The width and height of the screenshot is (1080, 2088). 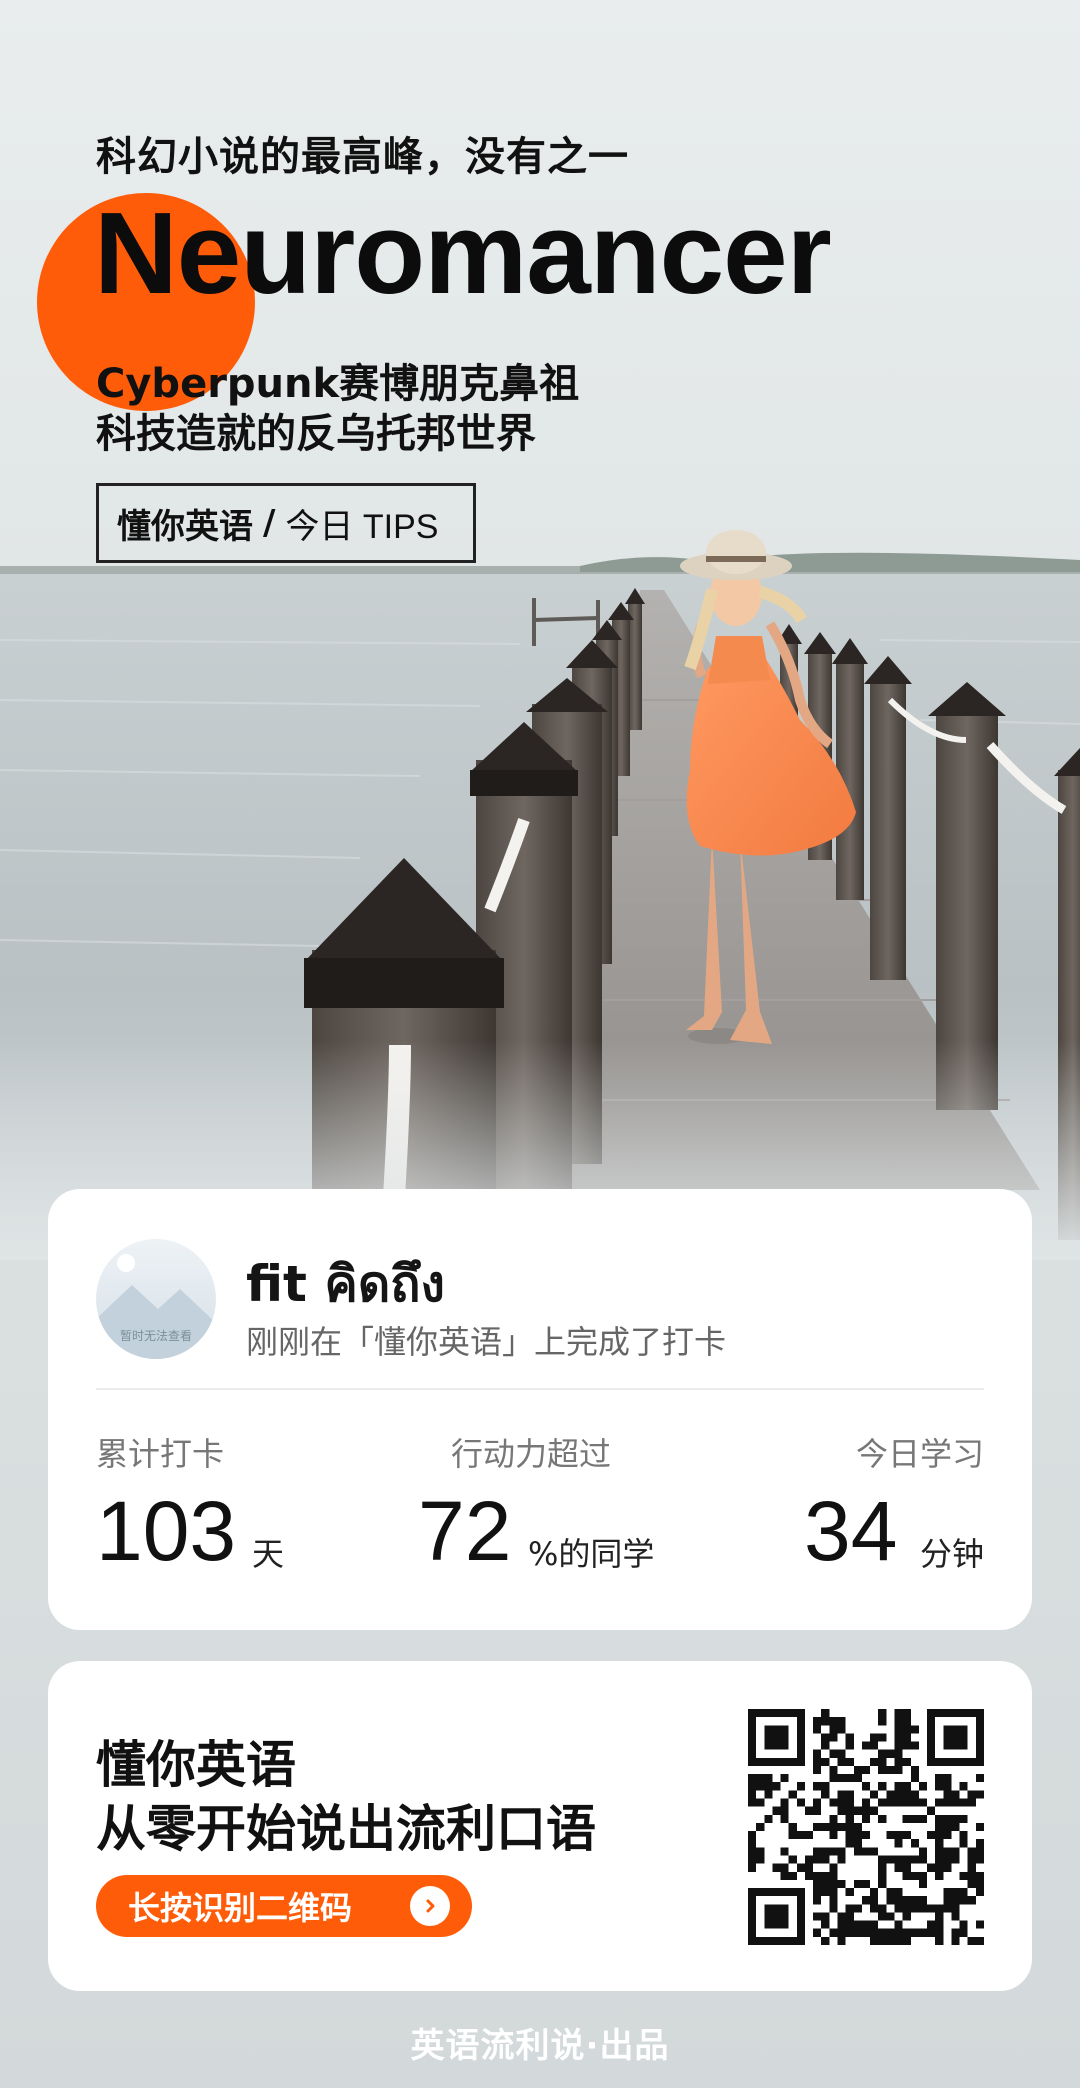 What do you see at coordinates (316, 434) in the screenshot?
I see `subtitle-line-2: 科技造就的反乌托邦世界` at bounding box center [316, 434].